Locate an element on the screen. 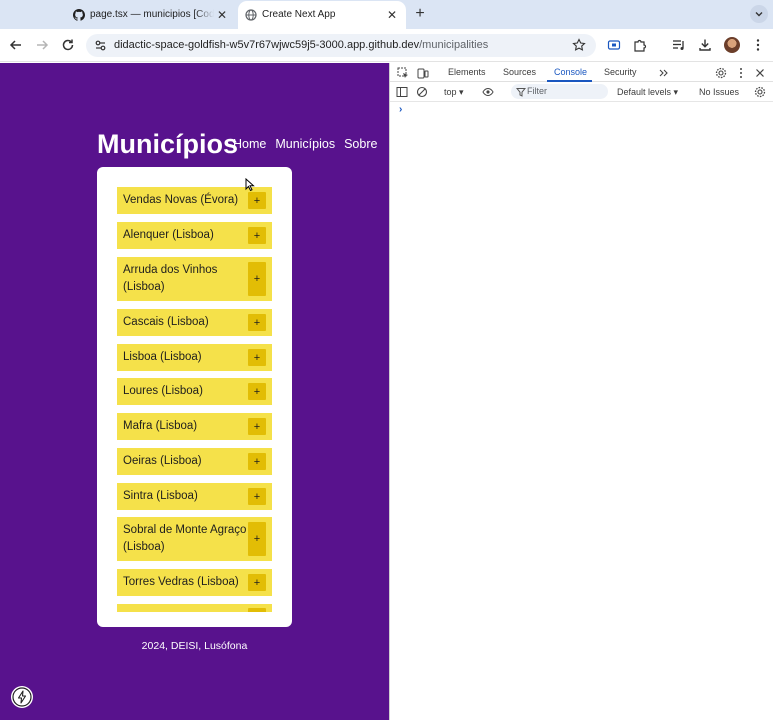 The image size is (773, 720). footer-text: 2024, DEISI, Lusófona is located at coordinates (194, 646).